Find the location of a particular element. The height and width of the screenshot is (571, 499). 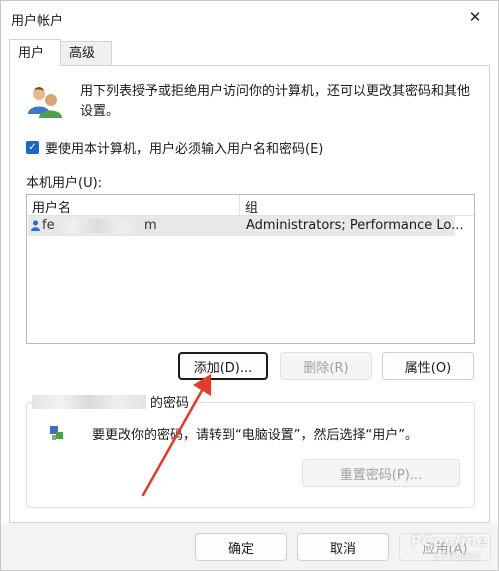

watermark-subtitle: 太平洋电脑网 is located at coordinates (456, 556).